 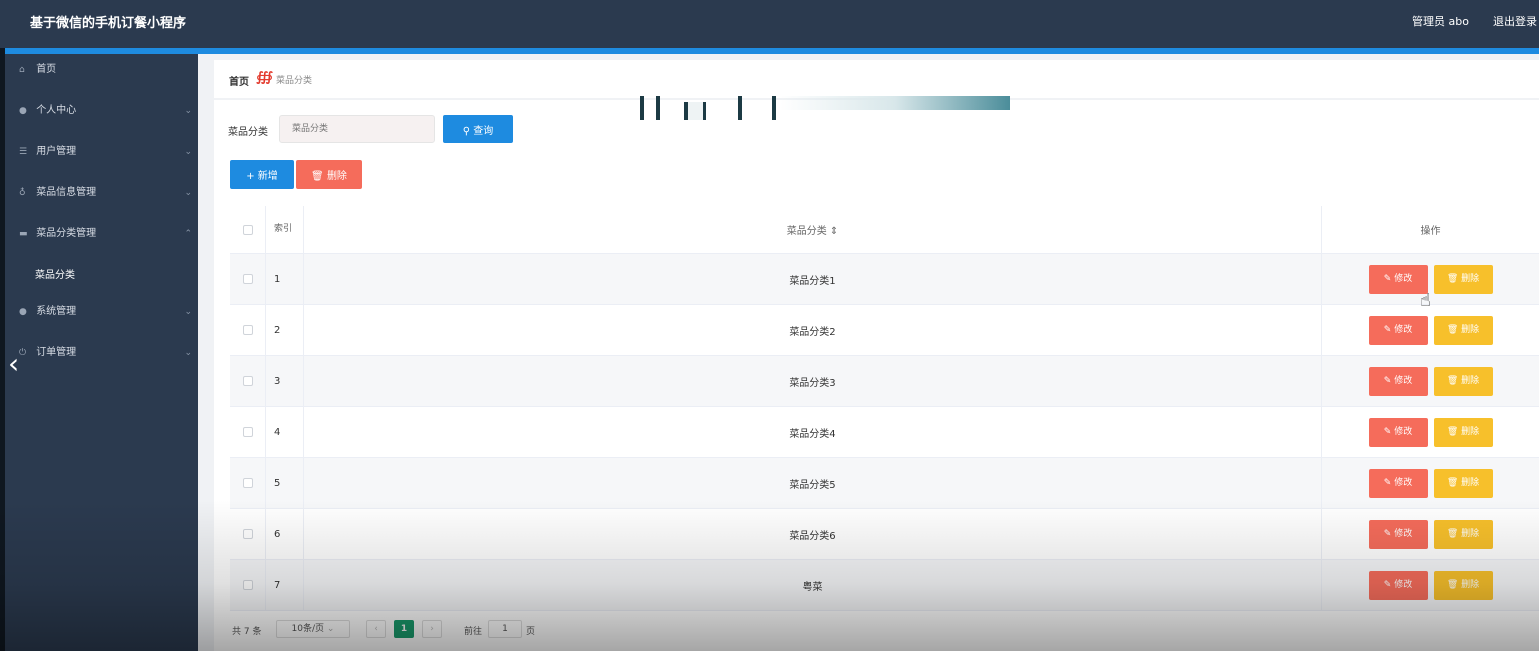 What do you see at coordinates (23, 312) in the screenshot?
I see `person-icon: ●` at bounding box center [23, 312].